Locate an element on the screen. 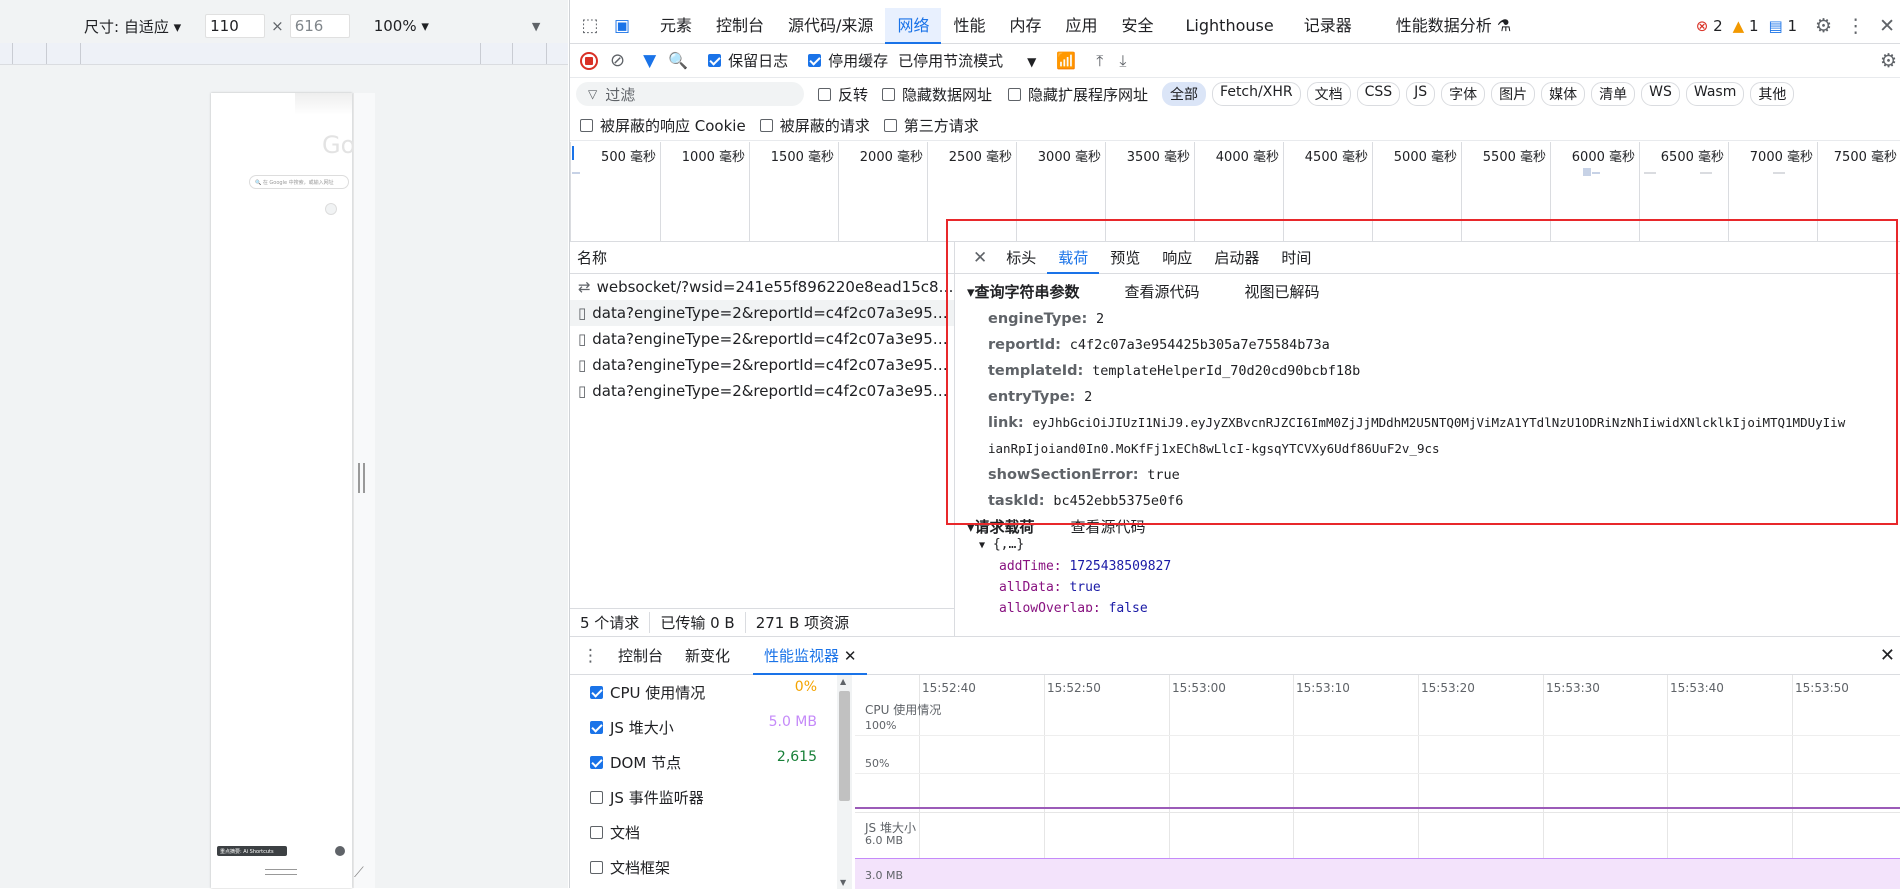 The image size is (1900, 889). network-settings-gear-icon: ⚙ is located at coordinates (1888, 61).